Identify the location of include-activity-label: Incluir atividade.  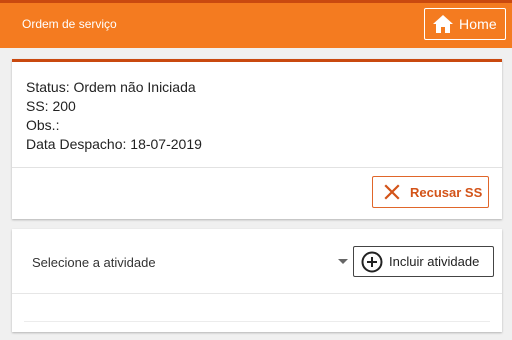
(434, 261).